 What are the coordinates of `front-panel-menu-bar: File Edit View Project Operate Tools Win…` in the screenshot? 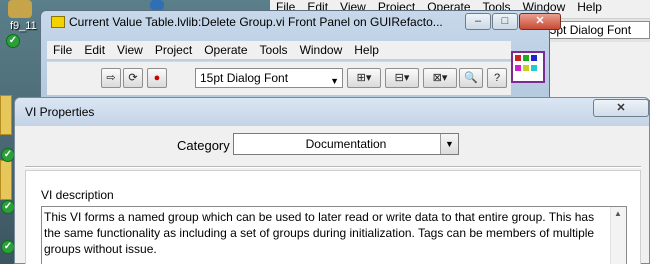 It's located at (279, 50).